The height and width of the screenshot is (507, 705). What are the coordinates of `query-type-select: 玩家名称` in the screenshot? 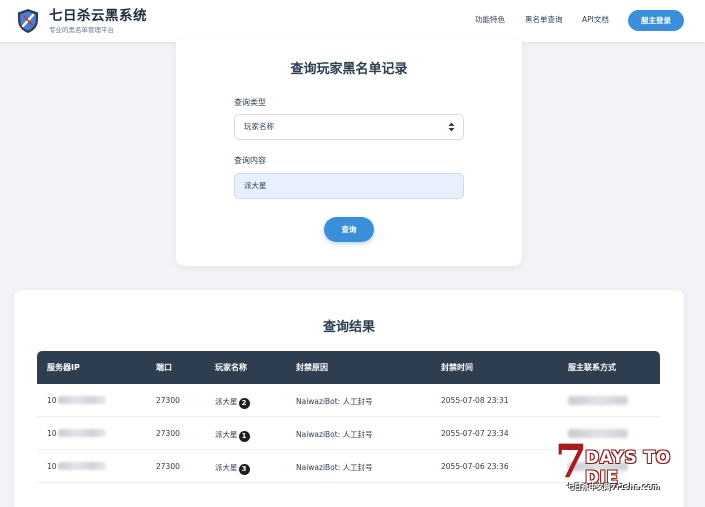 It's located at (349, 127).